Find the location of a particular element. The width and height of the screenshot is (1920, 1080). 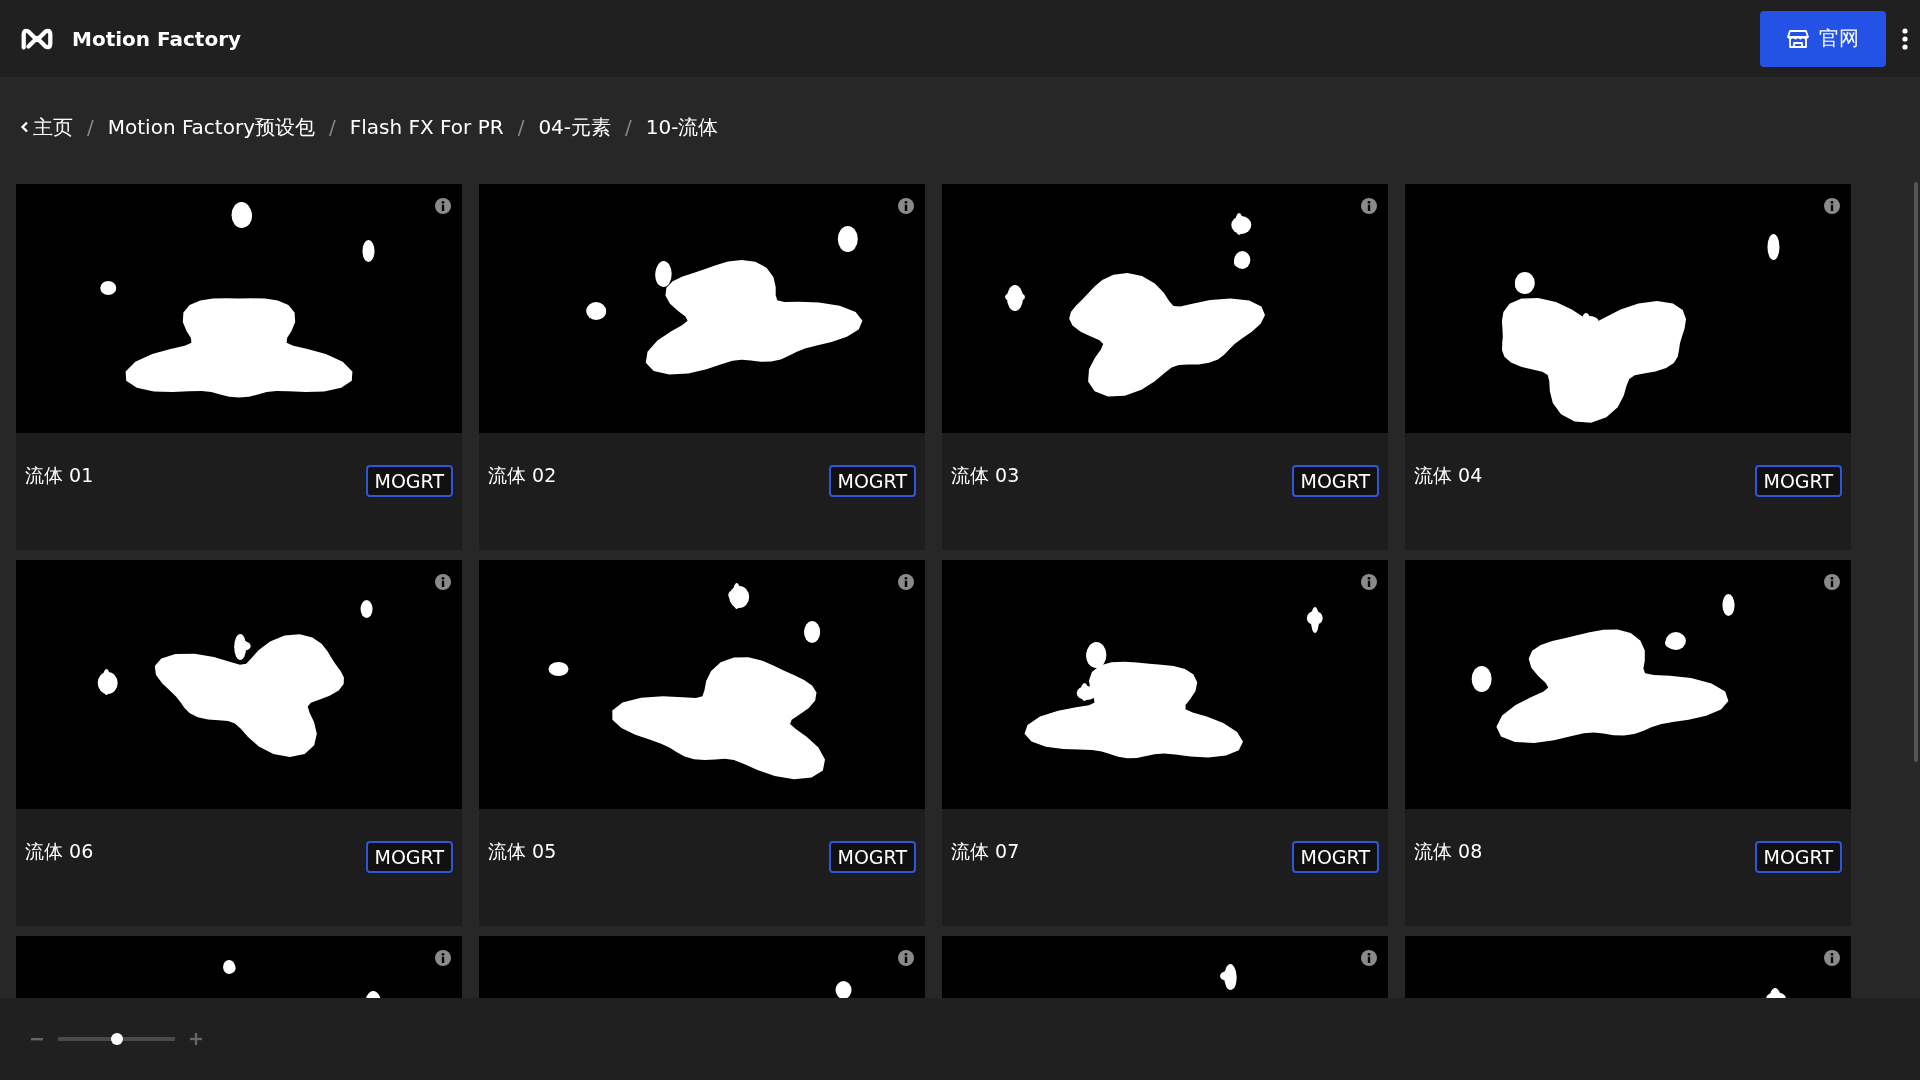

card-title: 流体 03 is located at coordinates (985, 475).